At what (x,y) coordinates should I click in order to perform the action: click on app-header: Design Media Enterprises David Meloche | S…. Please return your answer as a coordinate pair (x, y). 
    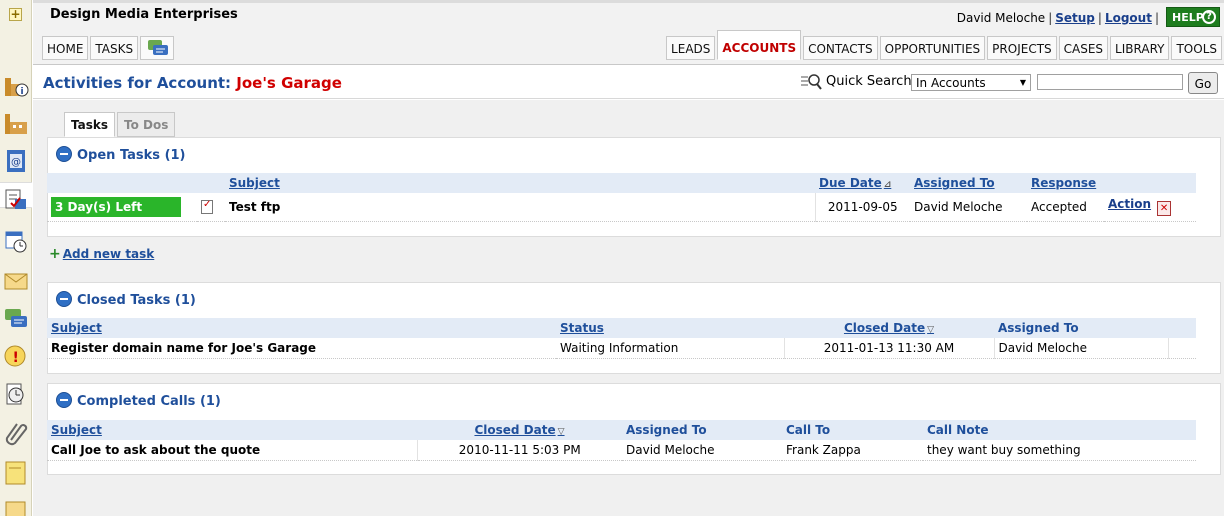
    Looking at the image, I should click on (628, 32).